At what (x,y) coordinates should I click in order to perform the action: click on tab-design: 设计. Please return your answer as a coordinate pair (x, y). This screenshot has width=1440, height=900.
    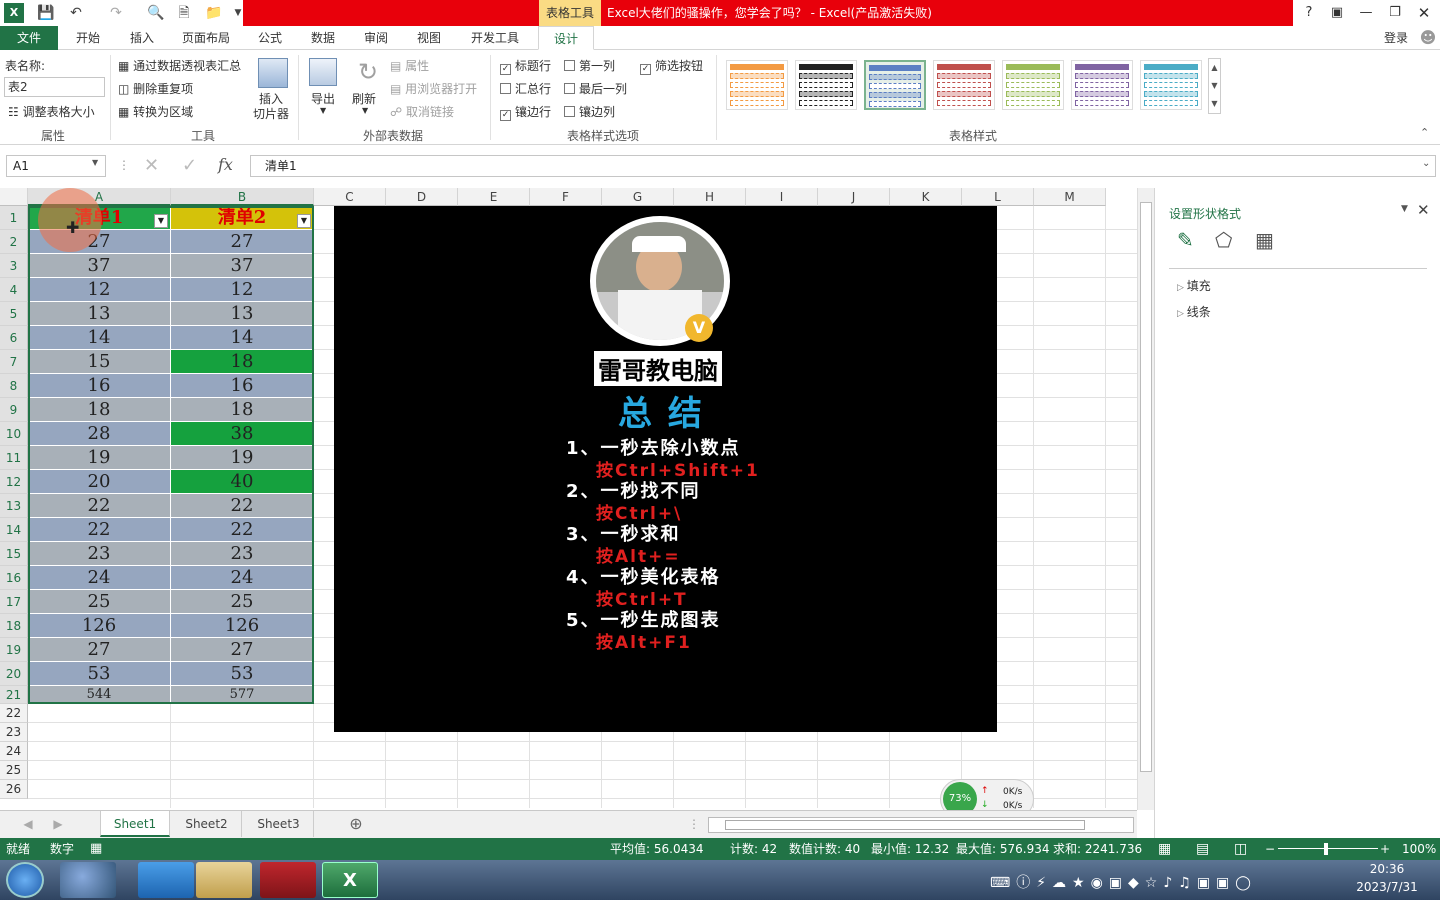
    Looking at the image, I should click on (566, 38).